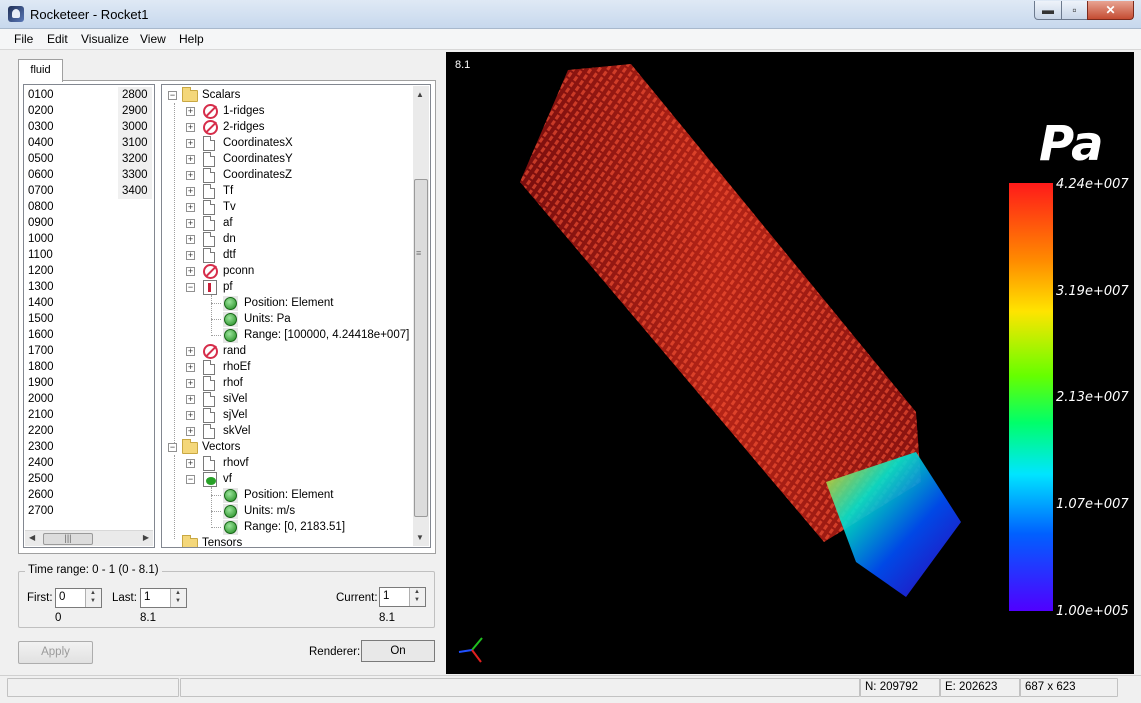 The width and height of the screenshot is (1141, 703). I want to click on tree-node: + CoordinatesZ, so click(287, 175).